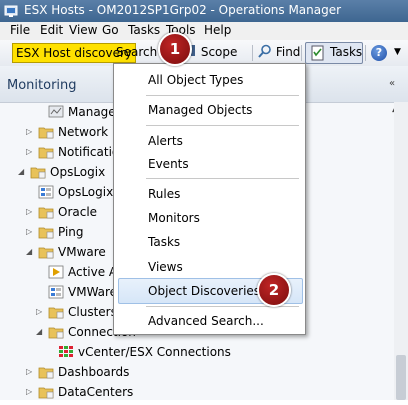 This screenshot has width=408, height=405. I want to click on tasks-label: Tasks, so click(346, 52).